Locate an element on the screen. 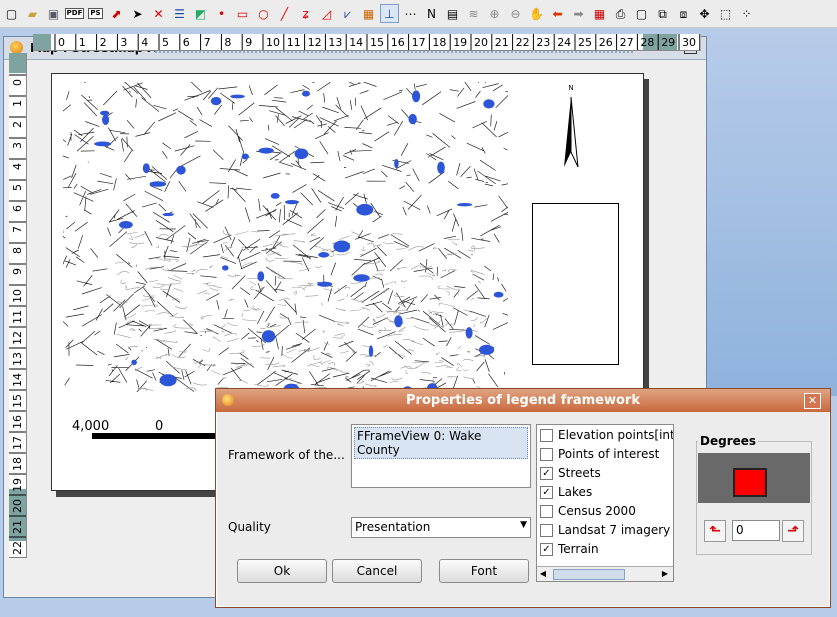 The width and height of the screenshot is (837, 617). distribute-icon: ⬚ is located at coordinates (725, 13).